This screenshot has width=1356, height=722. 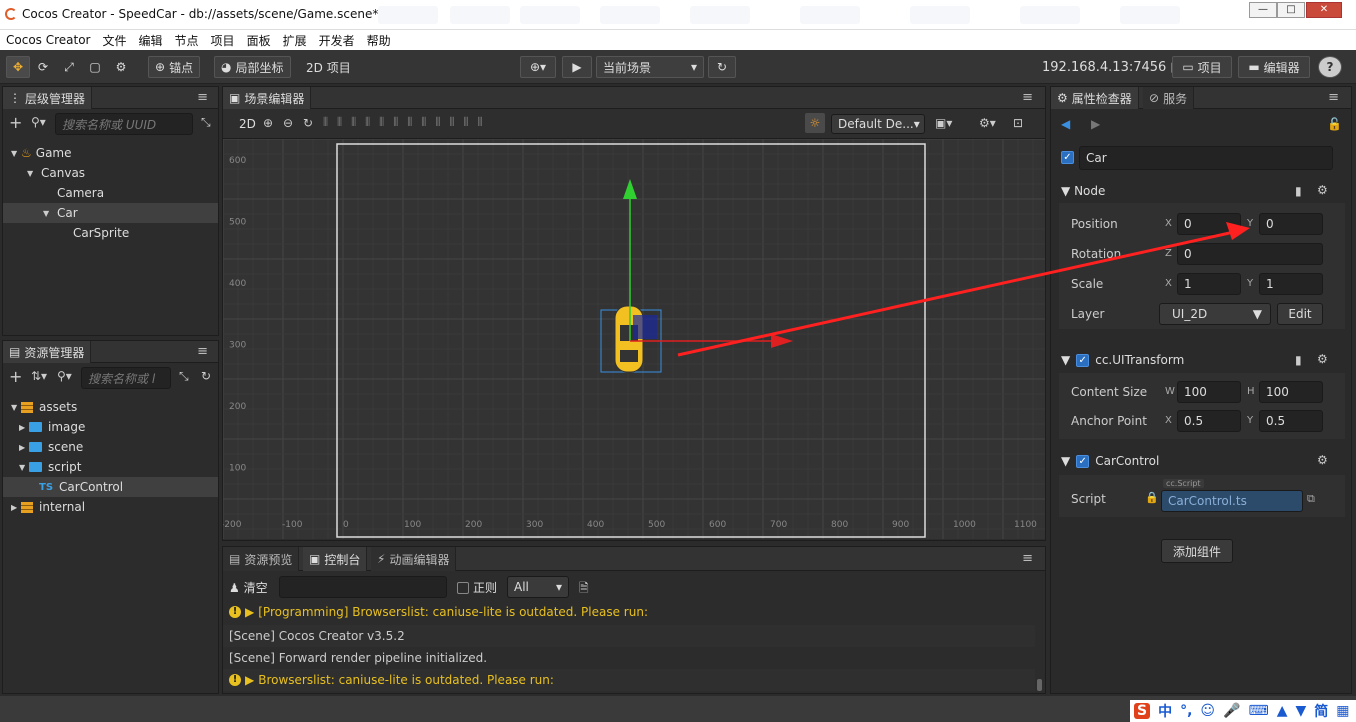 I want to click on asset-folder-script: ▼ script, so click(x=110, y=467).